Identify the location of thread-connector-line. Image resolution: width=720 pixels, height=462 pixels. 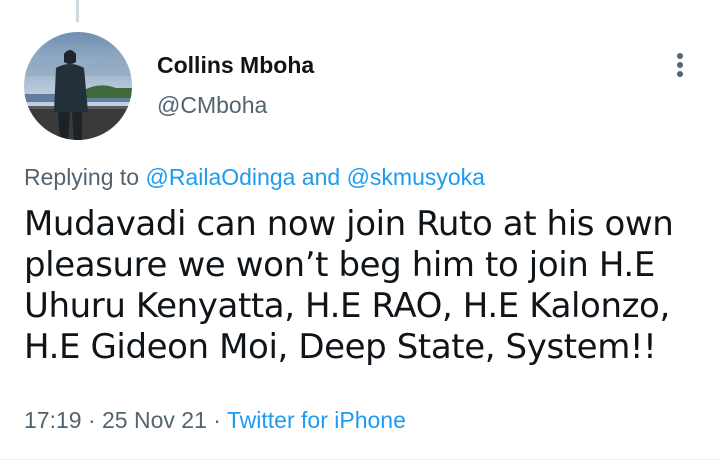
(77, 11).